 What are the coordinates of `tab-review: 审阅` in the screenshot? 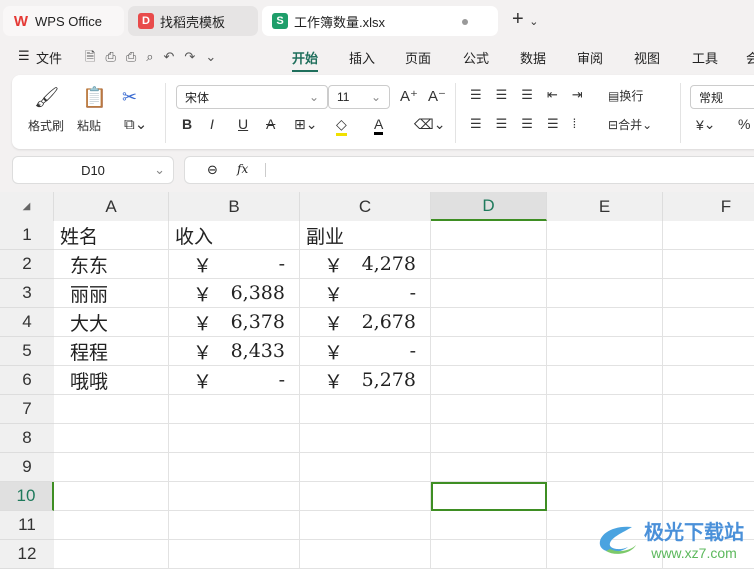 It's located at (590, 57).